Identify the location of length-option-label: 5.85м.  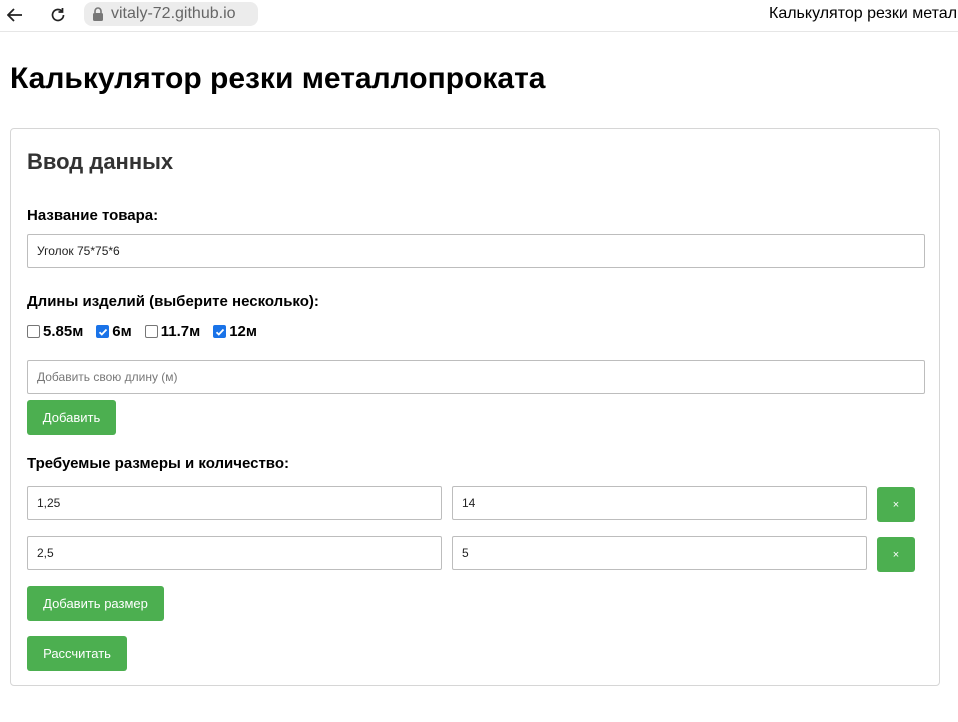
(63, 331).